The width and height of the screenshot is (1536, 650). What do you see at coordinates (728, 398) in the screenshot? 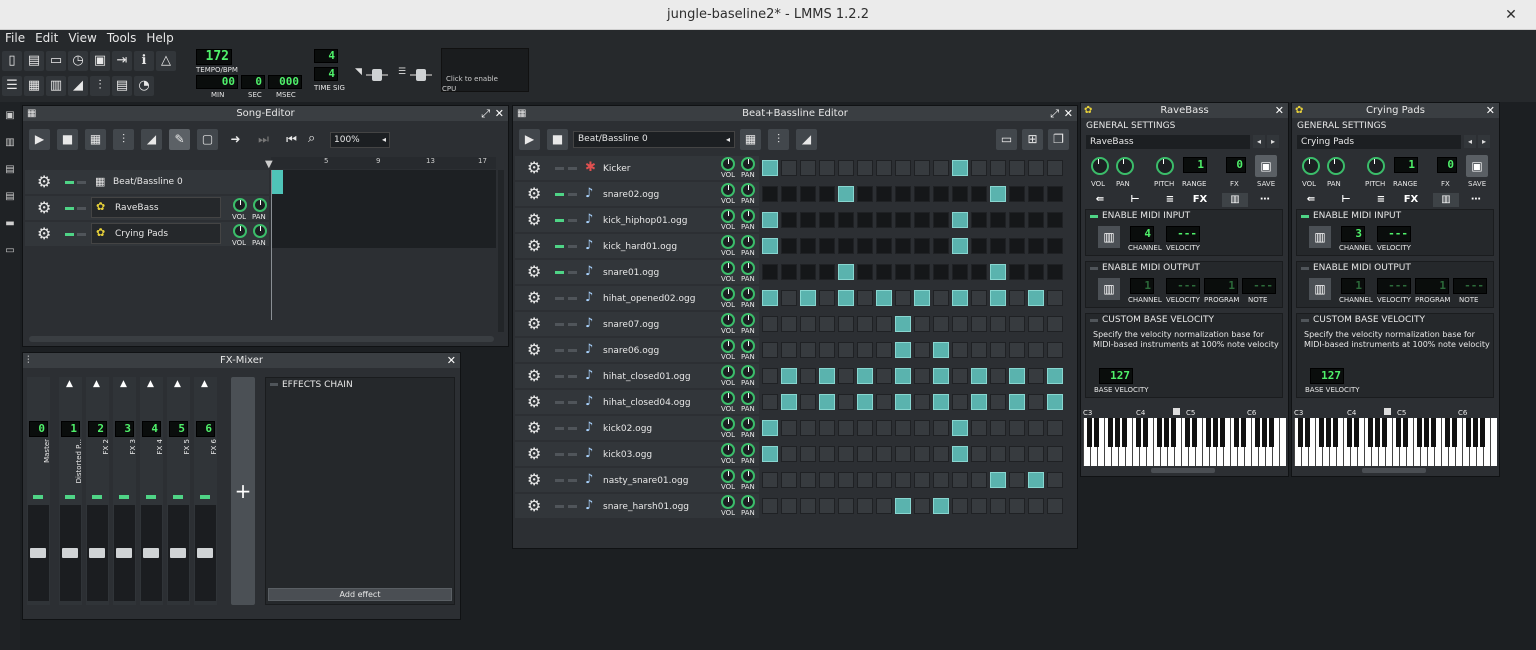
I see `volume-knob` at bounding box center [728, 398].